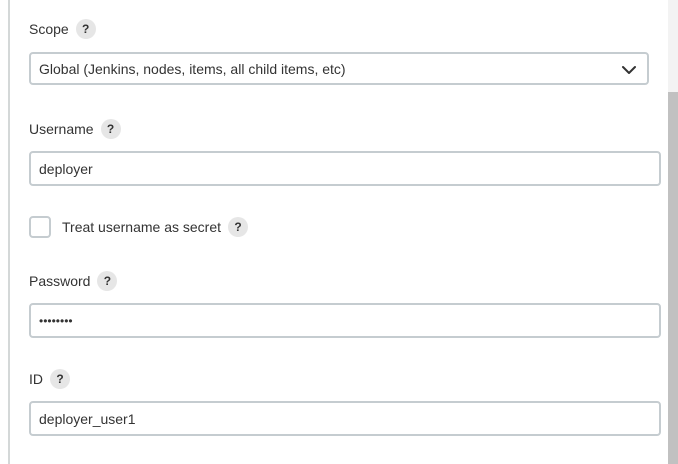  Describe the element at coordinates (345, 418) in the screenshot. I see `id-input: deployer_user1` at that location.